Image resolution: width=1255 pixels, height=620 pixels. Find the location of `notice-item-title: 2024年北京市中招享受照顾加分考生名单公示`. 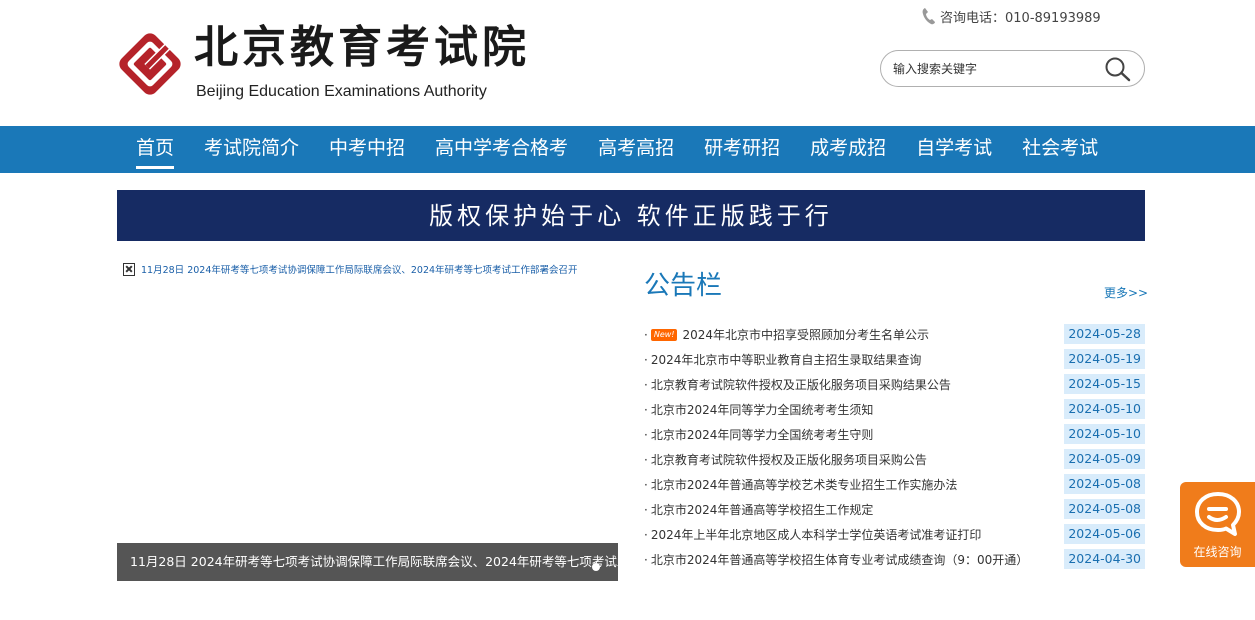

notice-item-title: 2024年北京市中招享受照顾加分考生名单公示 is located at coordinates (805, 334).